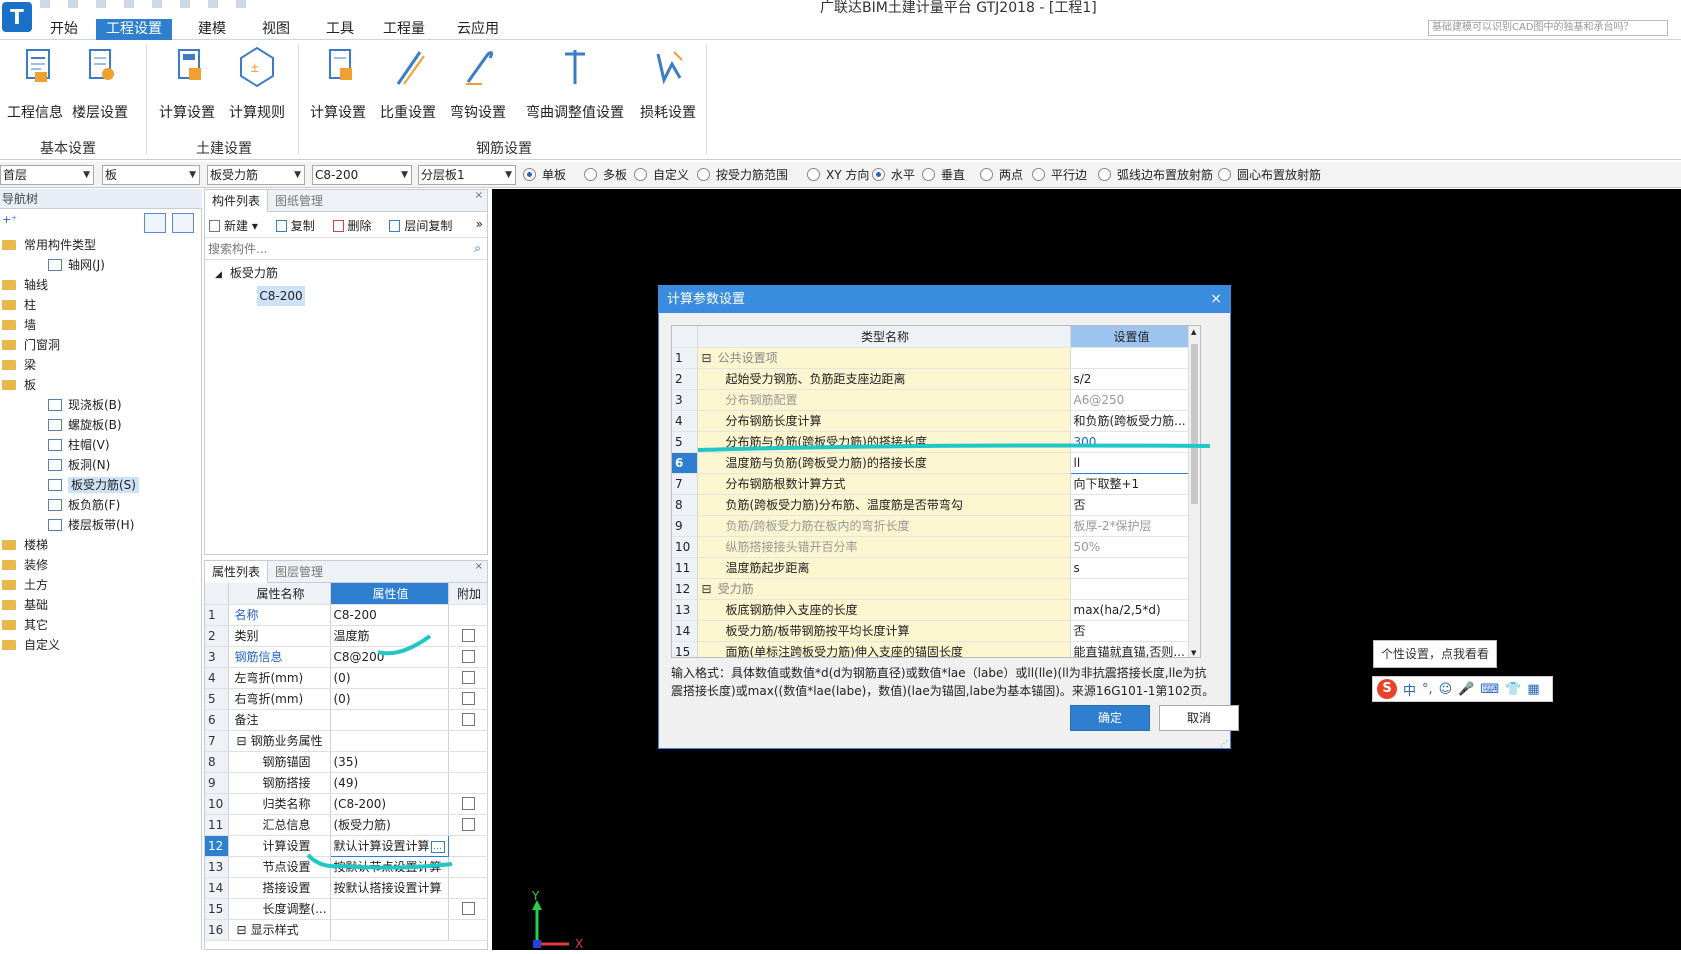 The image size is (1681, 954). I want to click on menu-tab: 开始, so click(64, 29).